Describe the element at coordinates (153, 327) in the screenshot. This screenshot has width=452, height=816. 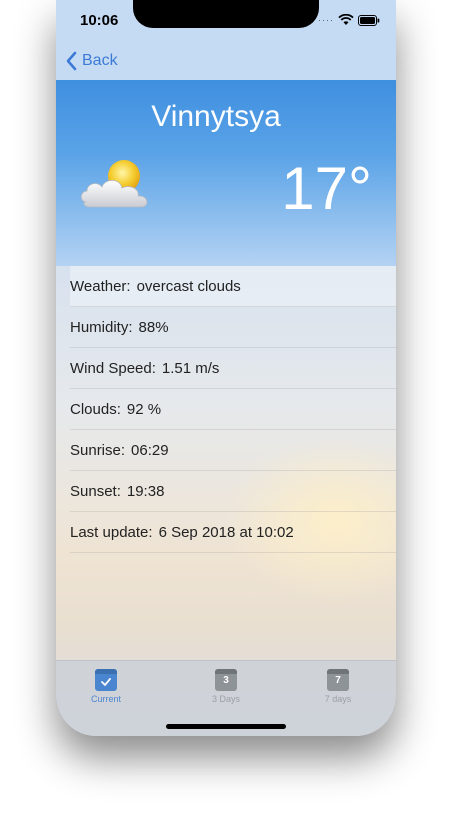
I see `detail-value: 88%` at that location.